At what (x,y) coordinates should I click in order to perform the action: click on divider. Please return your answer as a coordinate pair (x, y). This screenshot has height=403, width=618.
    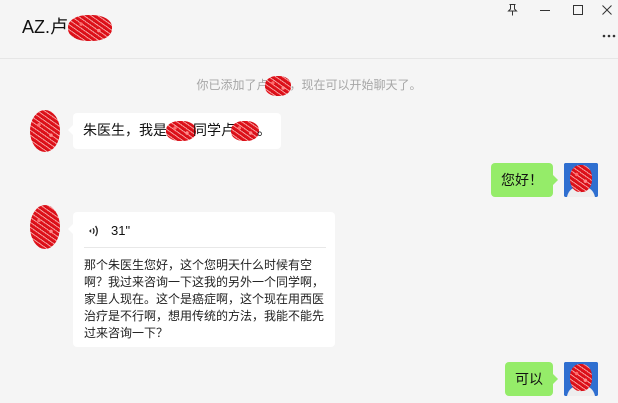
    Looking at the image, I should click on (205, 247).